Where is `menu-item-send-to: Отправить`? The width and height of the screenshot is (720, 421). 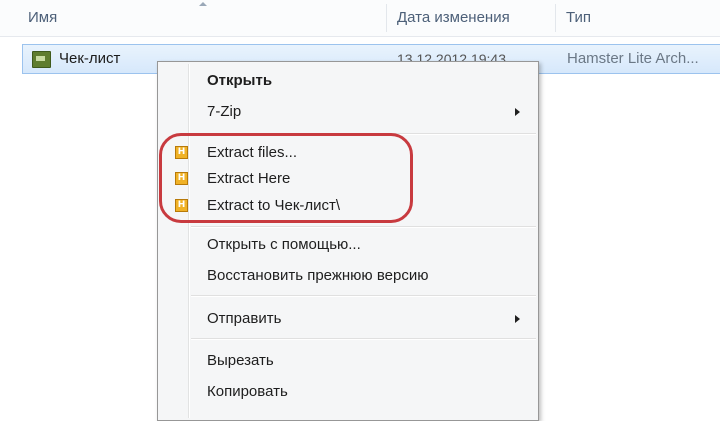 menu-item-send-to: Отправить is located at coordinates (348, 319).